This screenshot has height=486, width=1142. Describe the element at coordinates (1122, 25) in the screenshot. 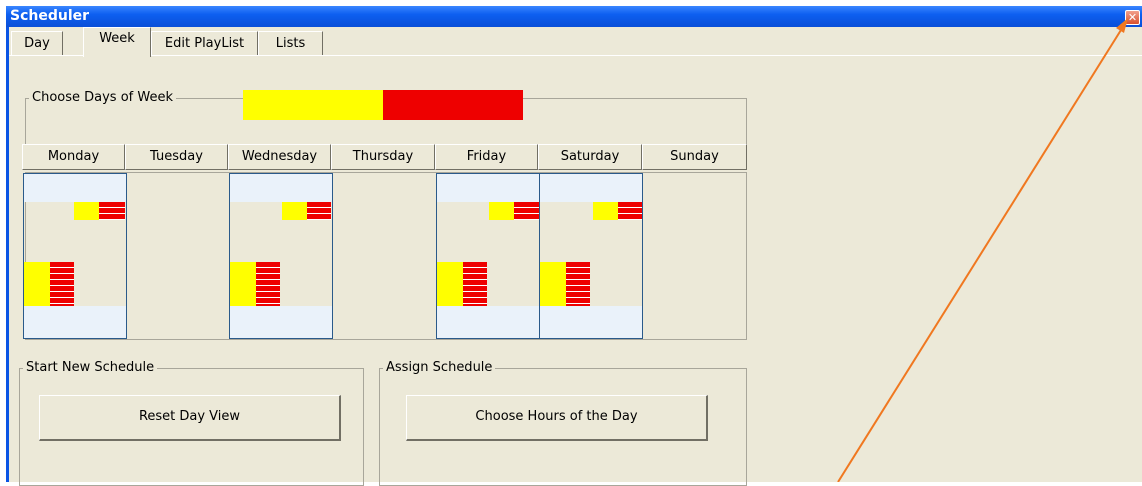

I see `arrow-head-icon` at that location.